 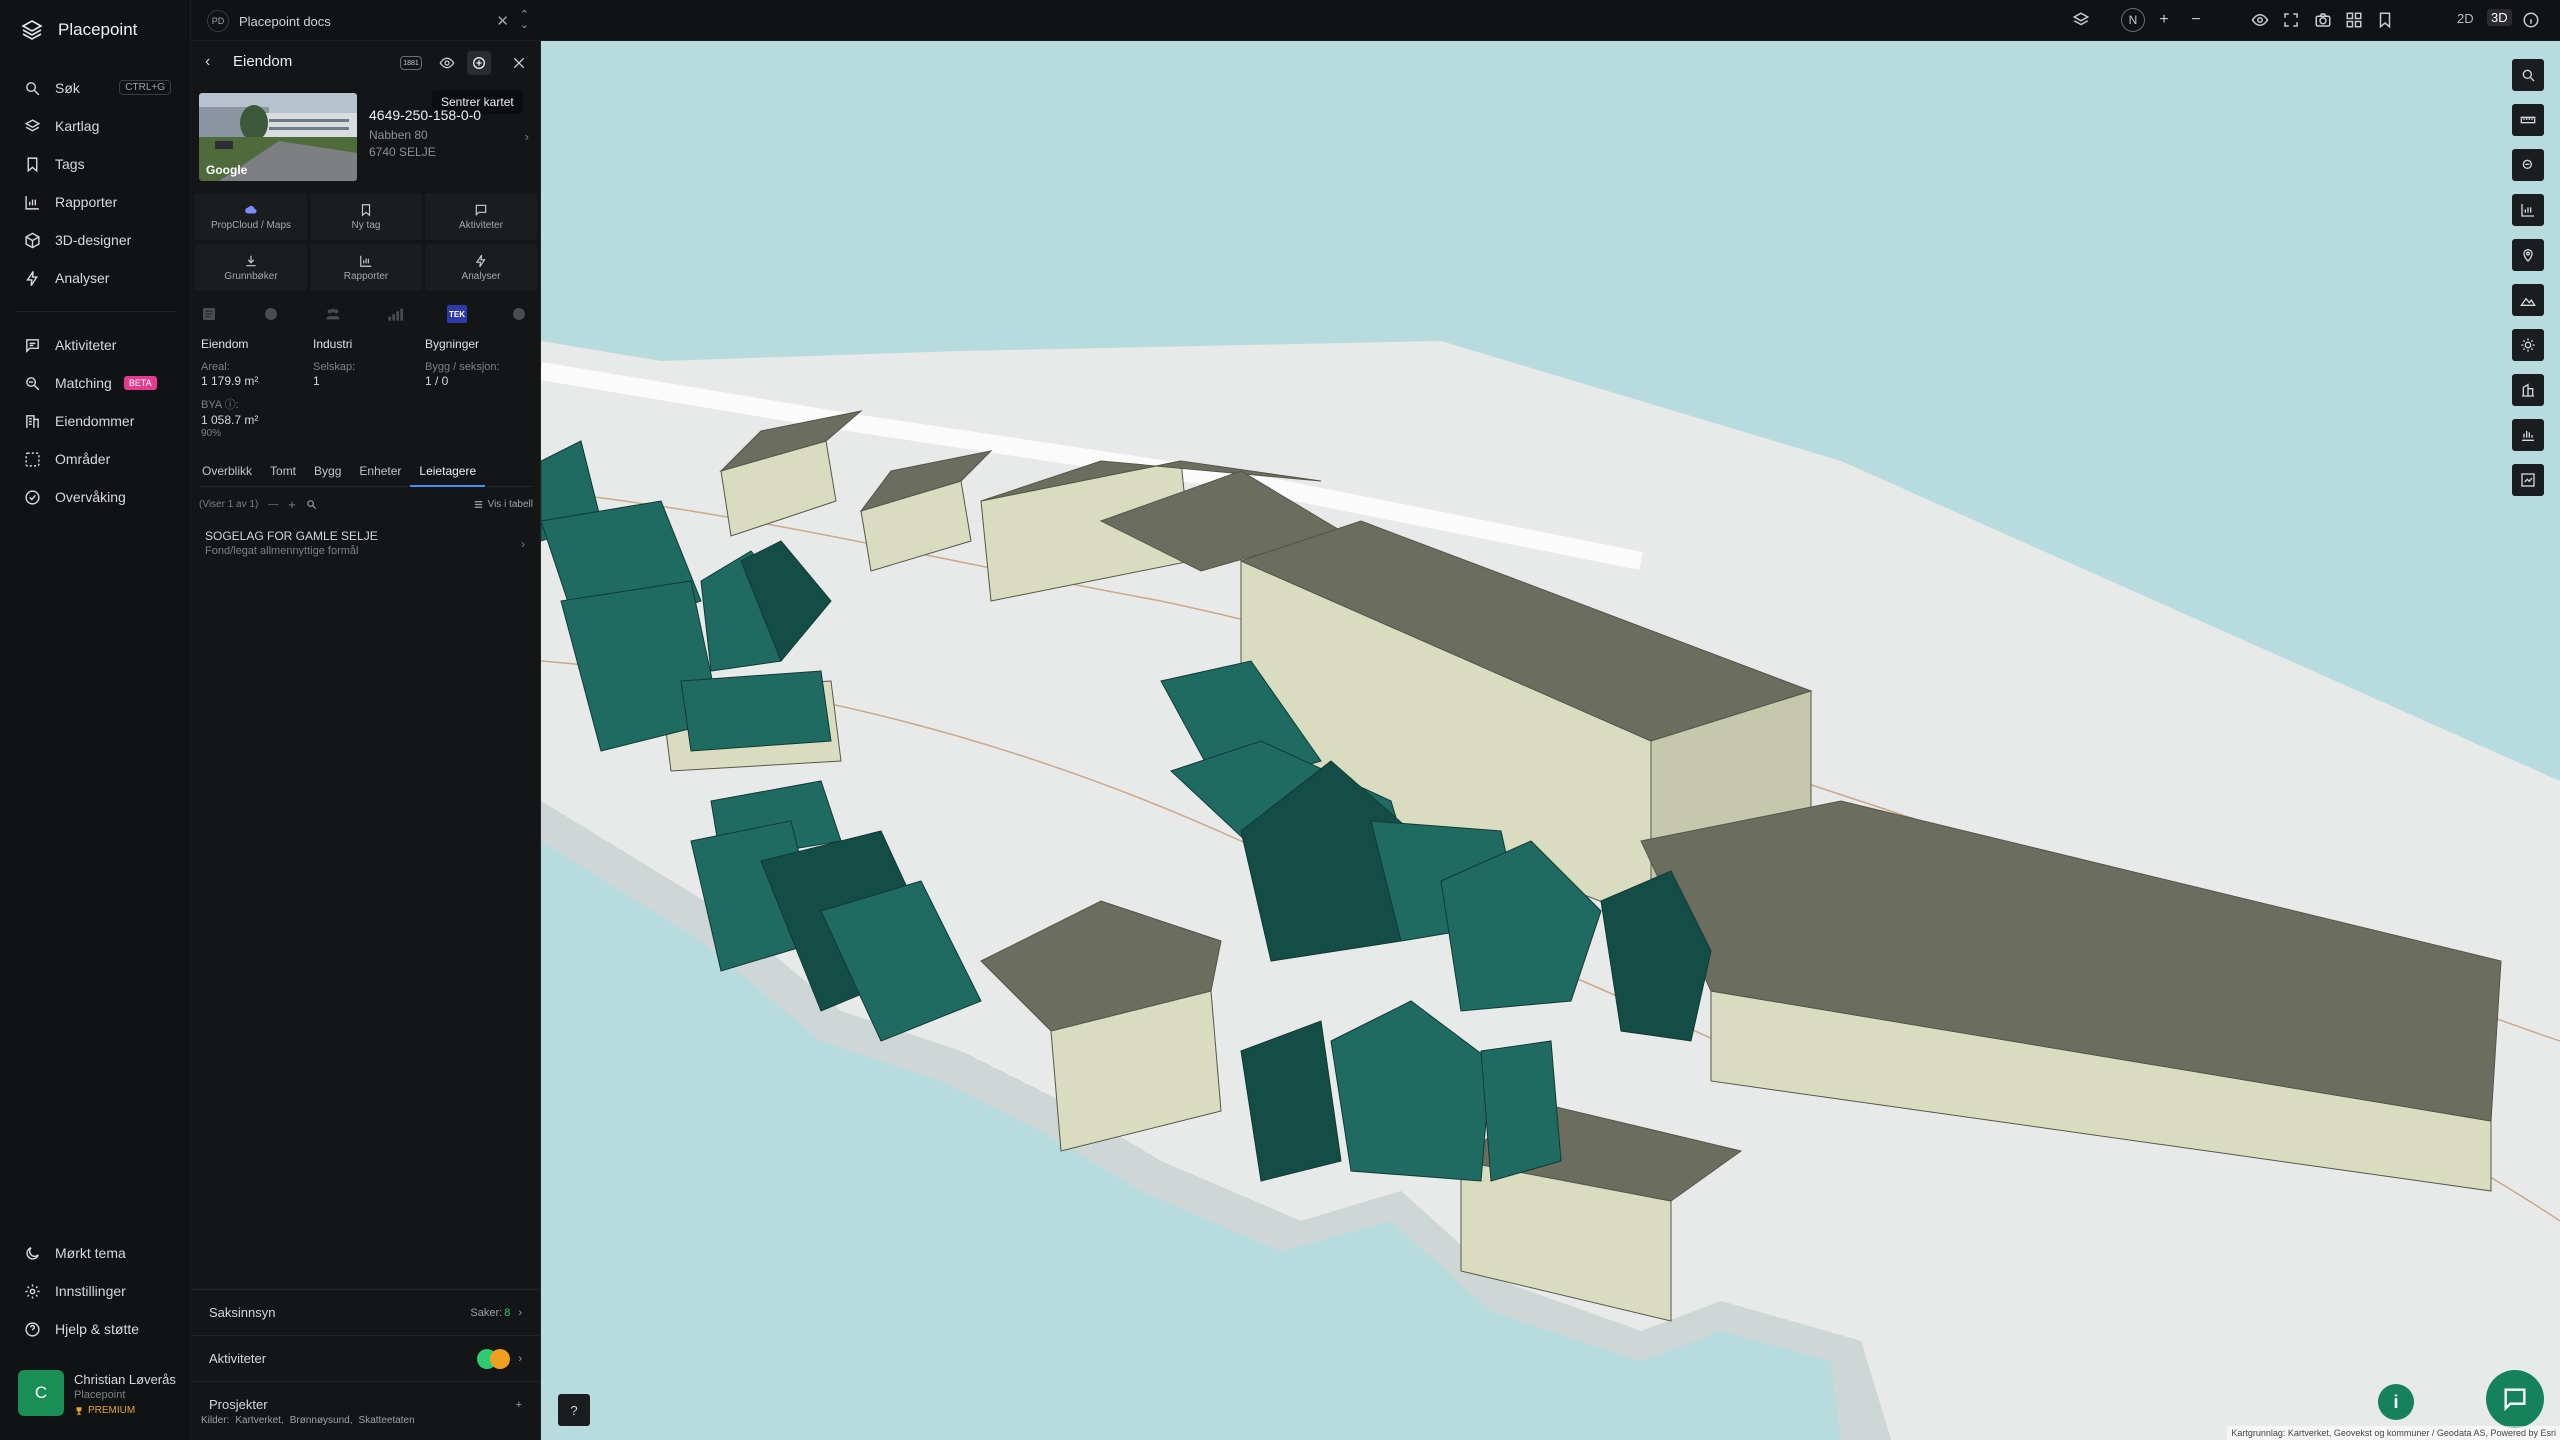 What do you see at coordinates (259, 1420) in the screenshot?
I see `source-link: Kartverket,` at bounding box center [259, 1420].